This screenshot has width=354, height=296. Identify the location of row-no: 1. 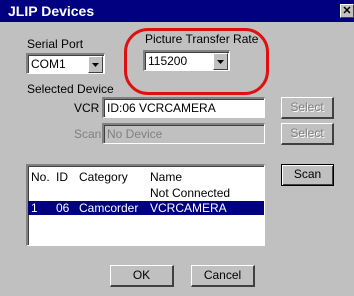
(34, 208).